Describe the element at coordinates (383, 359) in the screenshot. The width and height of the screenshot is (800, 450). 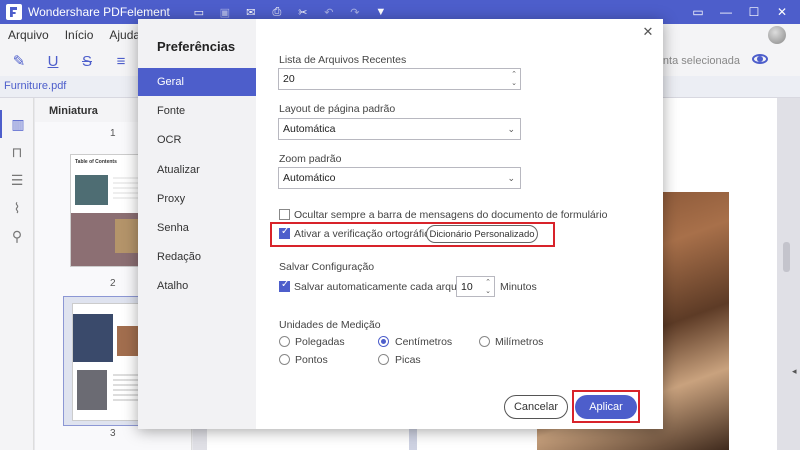
I see `radio-picas` at that location.